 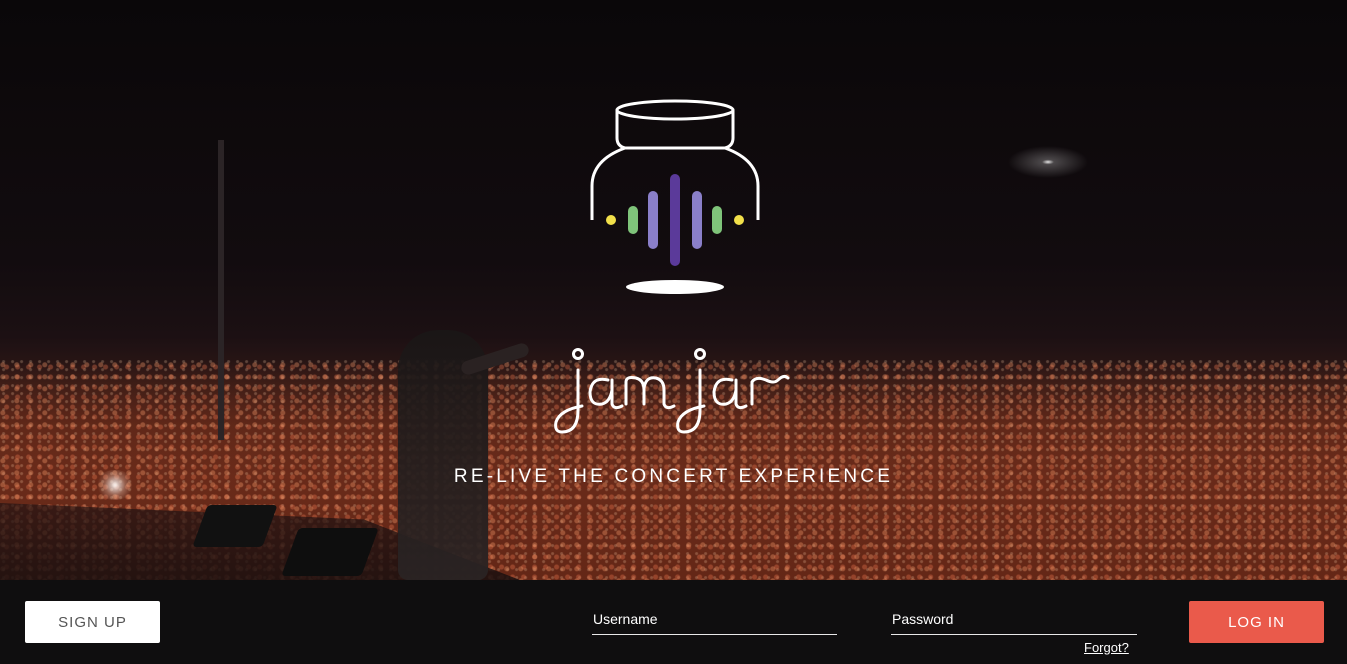 What do you see at coordinates (92, 622) in the screenshot?
I see `signup-button: SIGN UP` at bounding box center [92, 622].